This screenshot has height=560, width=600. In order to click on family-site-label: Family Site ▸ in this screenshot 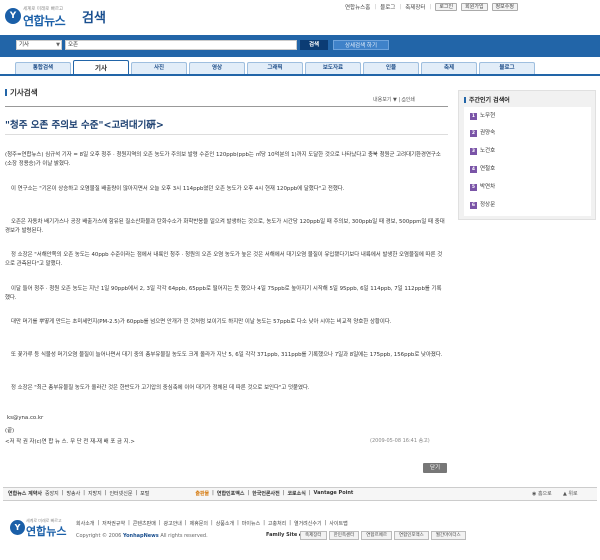, I will do `click(284, 535)`.